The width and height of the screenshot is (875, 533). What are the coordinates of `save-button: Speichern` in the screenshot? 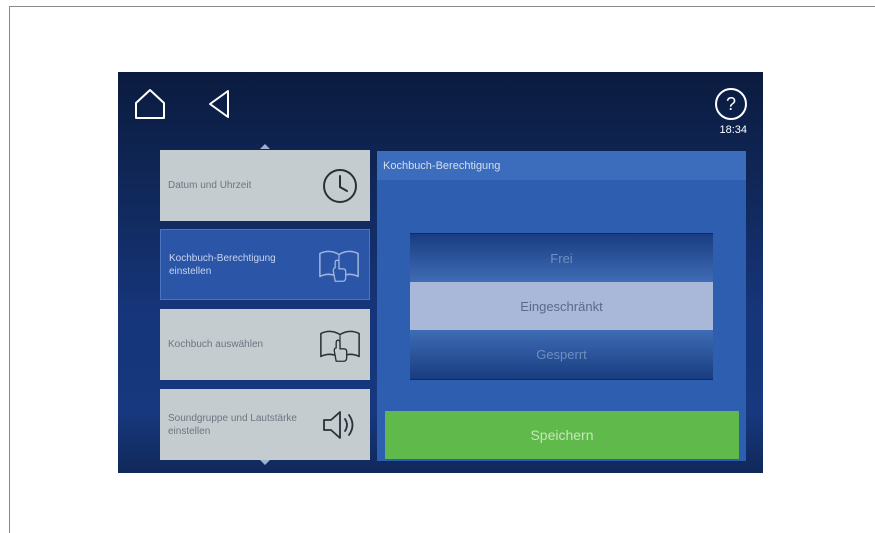 It's located at (562, 435).